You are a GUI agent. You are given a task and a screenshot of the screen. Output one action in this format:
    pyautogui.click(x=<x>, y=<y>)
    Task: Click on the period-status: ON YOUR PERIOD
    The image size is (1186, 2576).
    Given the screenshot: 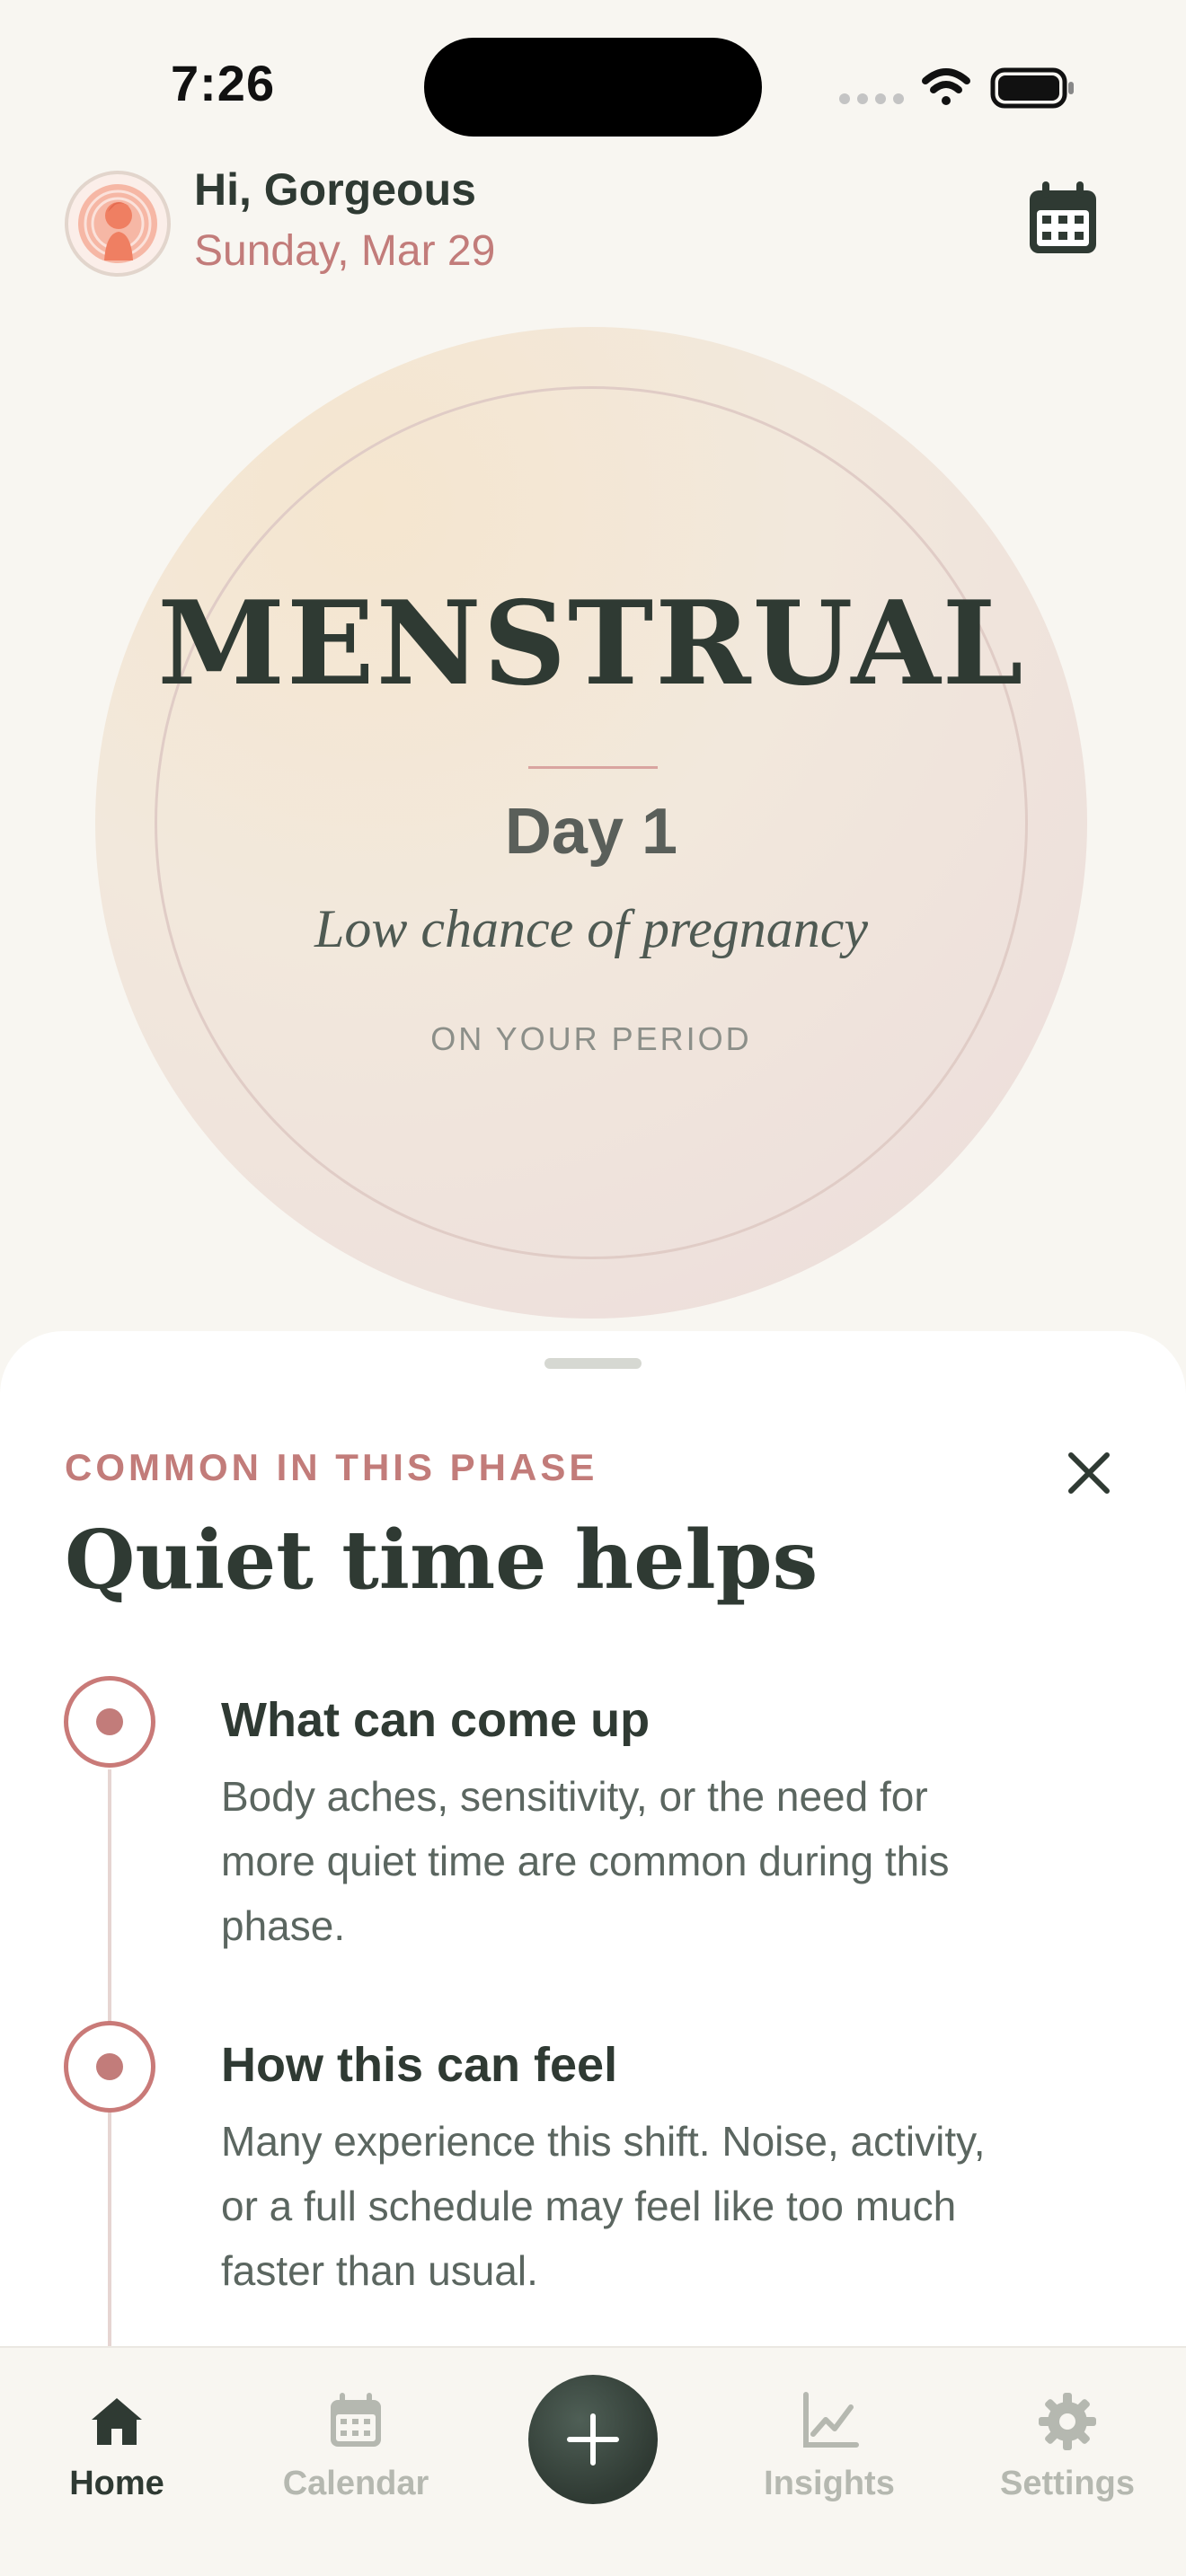 What is the action you would take?
    pyautogui.click(x=591, y=1038)
    